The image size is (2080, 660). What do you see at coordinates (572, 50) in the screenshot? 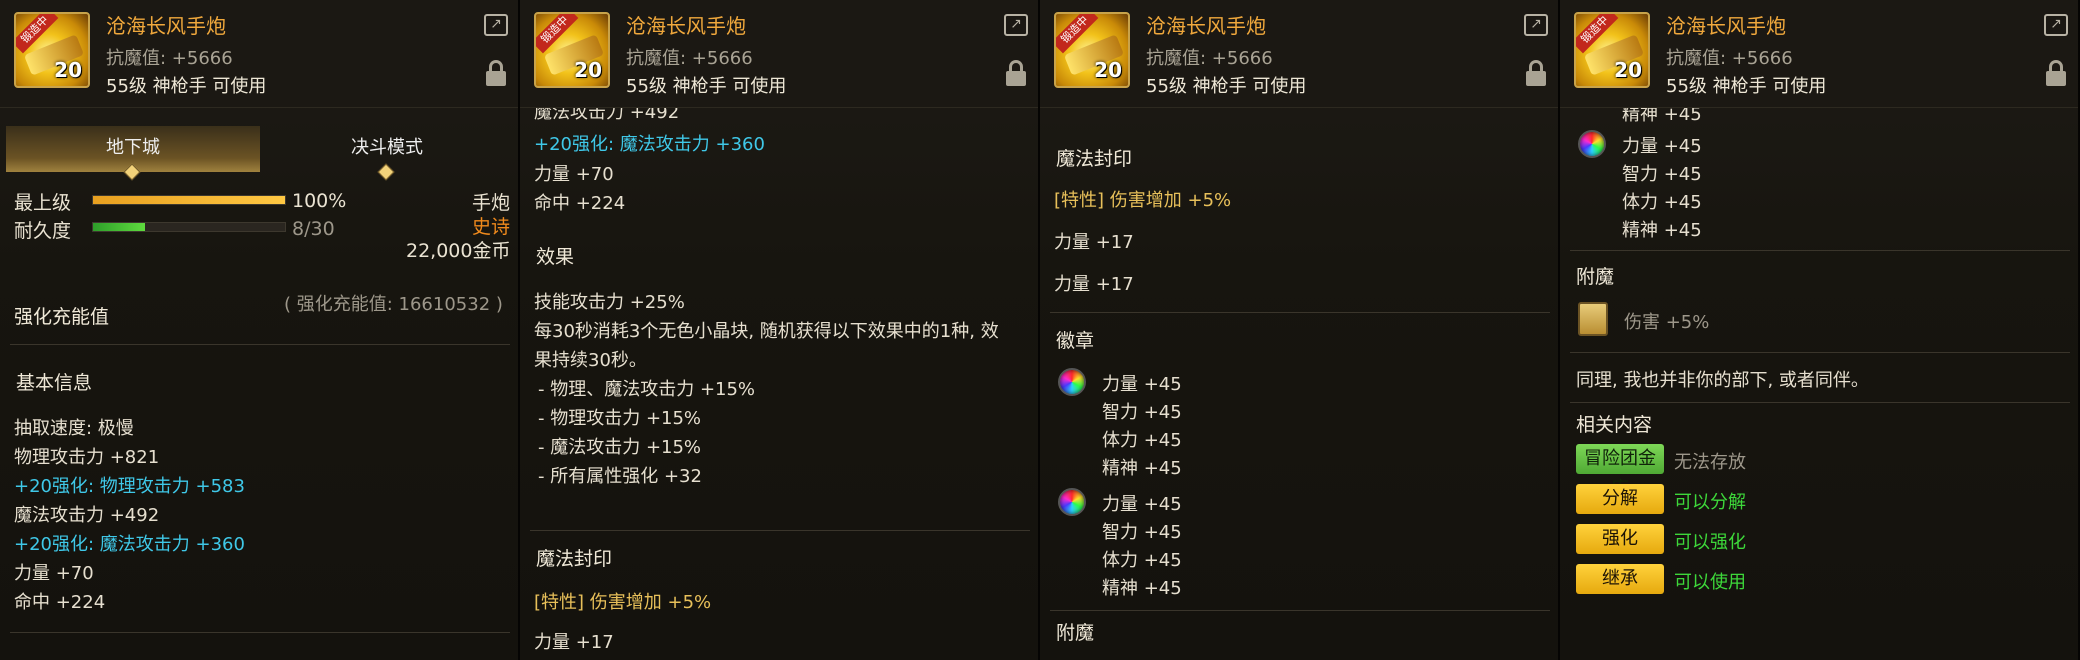
I see `hand-cannon-icon: 锻造中 20` at bounding box center [572, 50].